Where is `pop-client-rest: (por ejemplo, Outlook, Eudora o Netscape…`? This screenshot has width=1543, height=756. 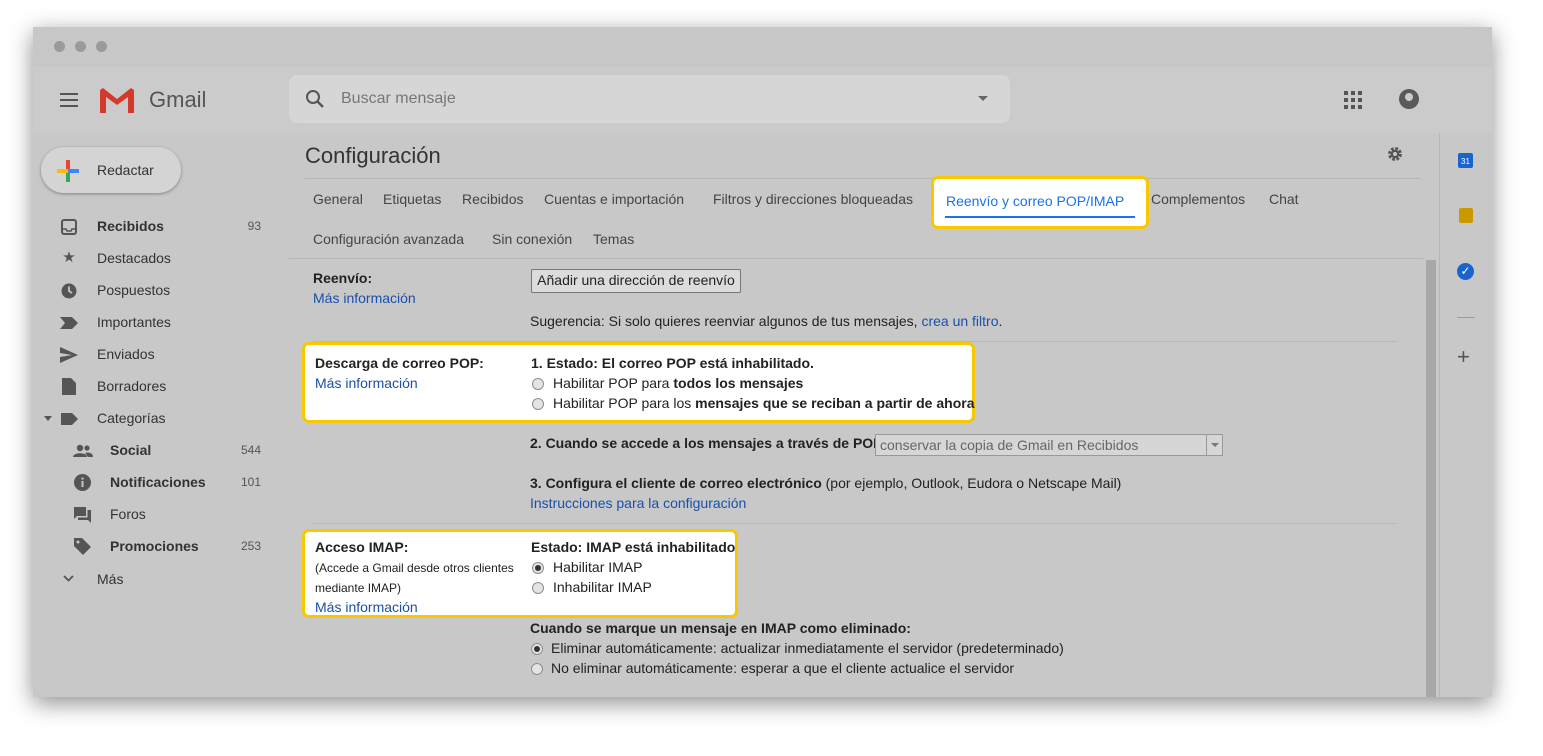 pop-client-rest: (por ejemplo, Outlook, Eudora o Netscape… is located at coordinates (971, 483).